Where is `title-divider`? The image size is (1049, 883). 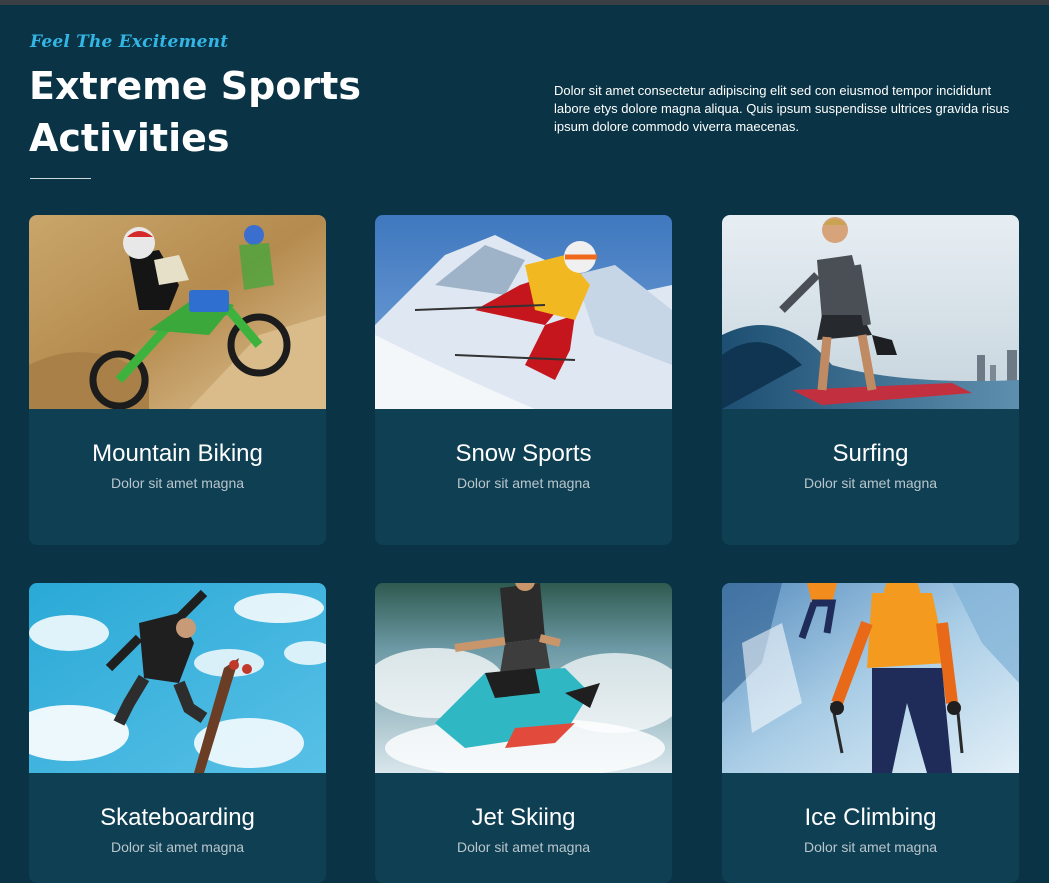 title-divider is located at coordinates (60, 178).